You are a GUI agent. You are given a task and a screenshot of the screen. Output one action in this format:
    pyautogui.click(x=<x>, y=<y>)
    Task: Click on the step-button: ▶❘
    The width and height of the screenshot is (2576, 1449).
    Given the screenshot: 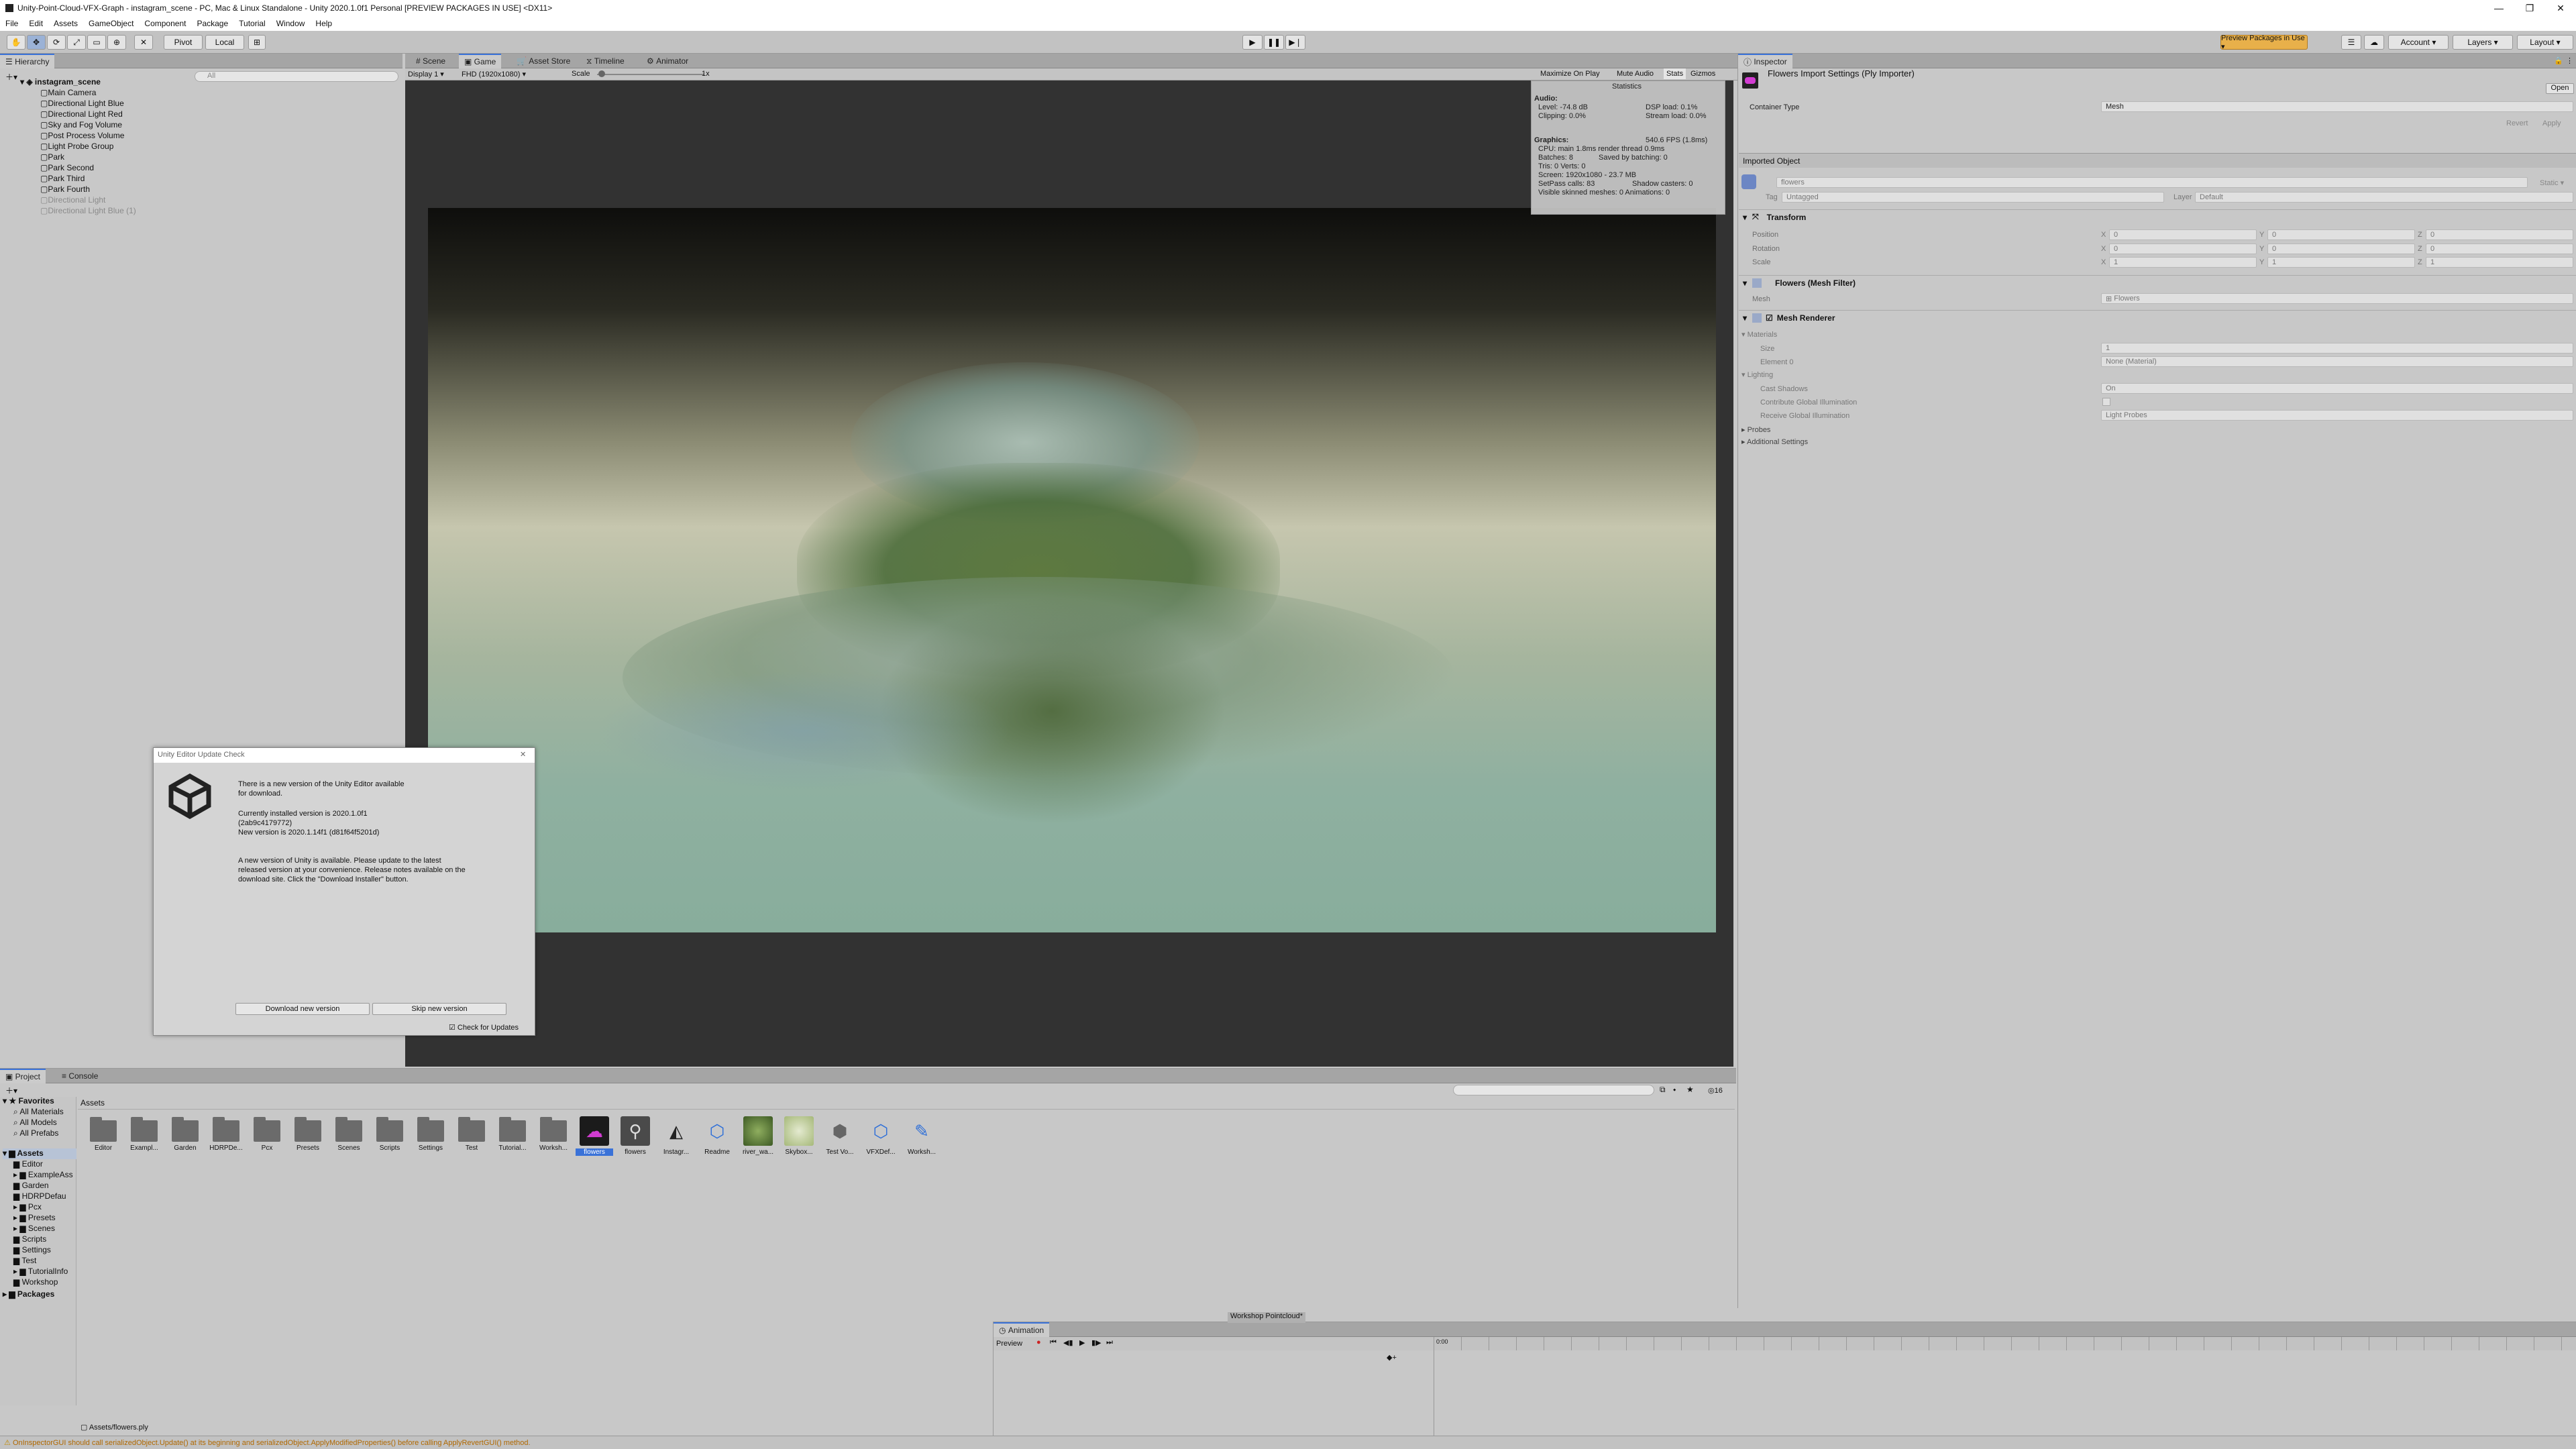 What is the action you would take?
    pyautogui.click(x=1295, y=42)
    